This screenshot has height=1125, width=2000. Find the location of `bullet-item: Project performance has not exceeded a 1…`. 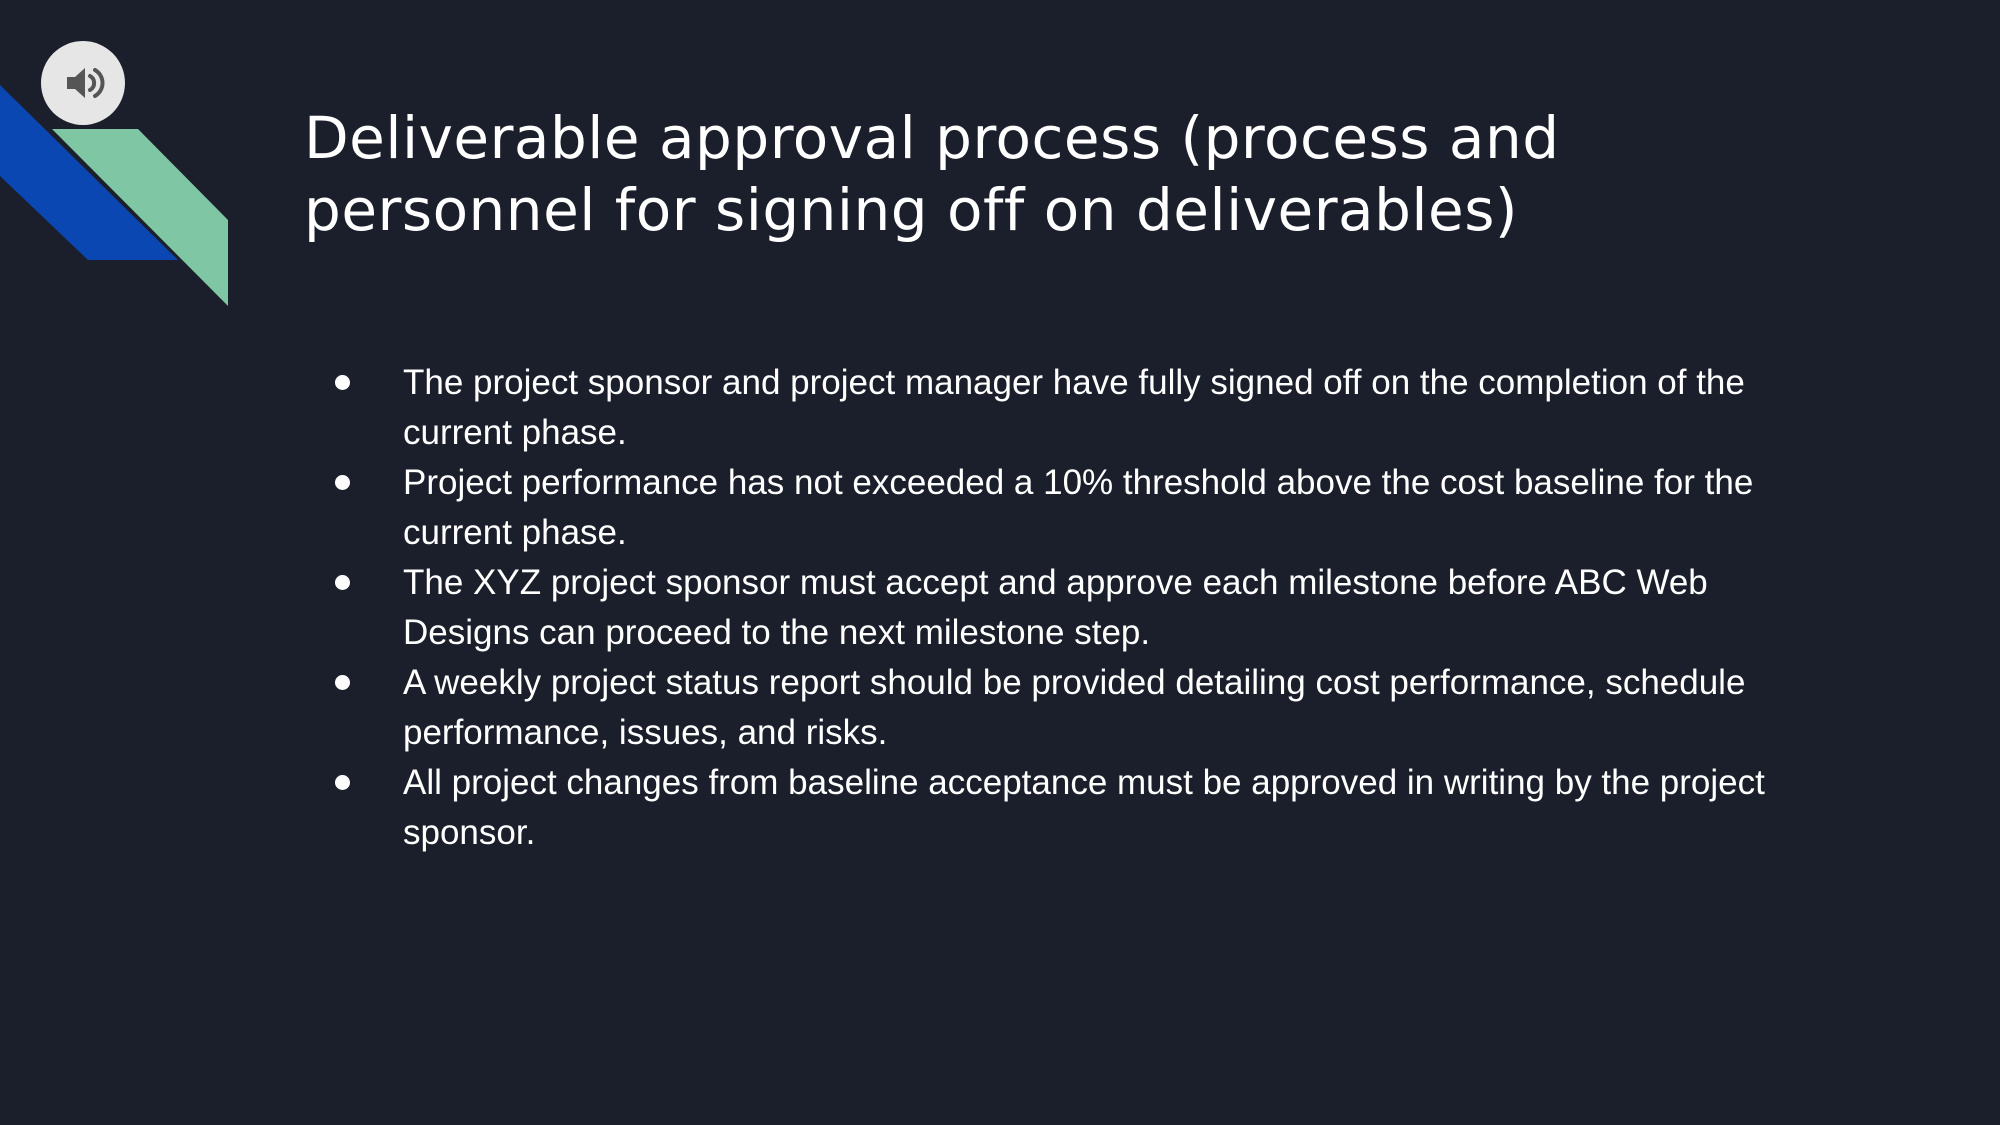

bullet-item: Project performance has not exceeded a 1… is located at coordinates (1065, 508).